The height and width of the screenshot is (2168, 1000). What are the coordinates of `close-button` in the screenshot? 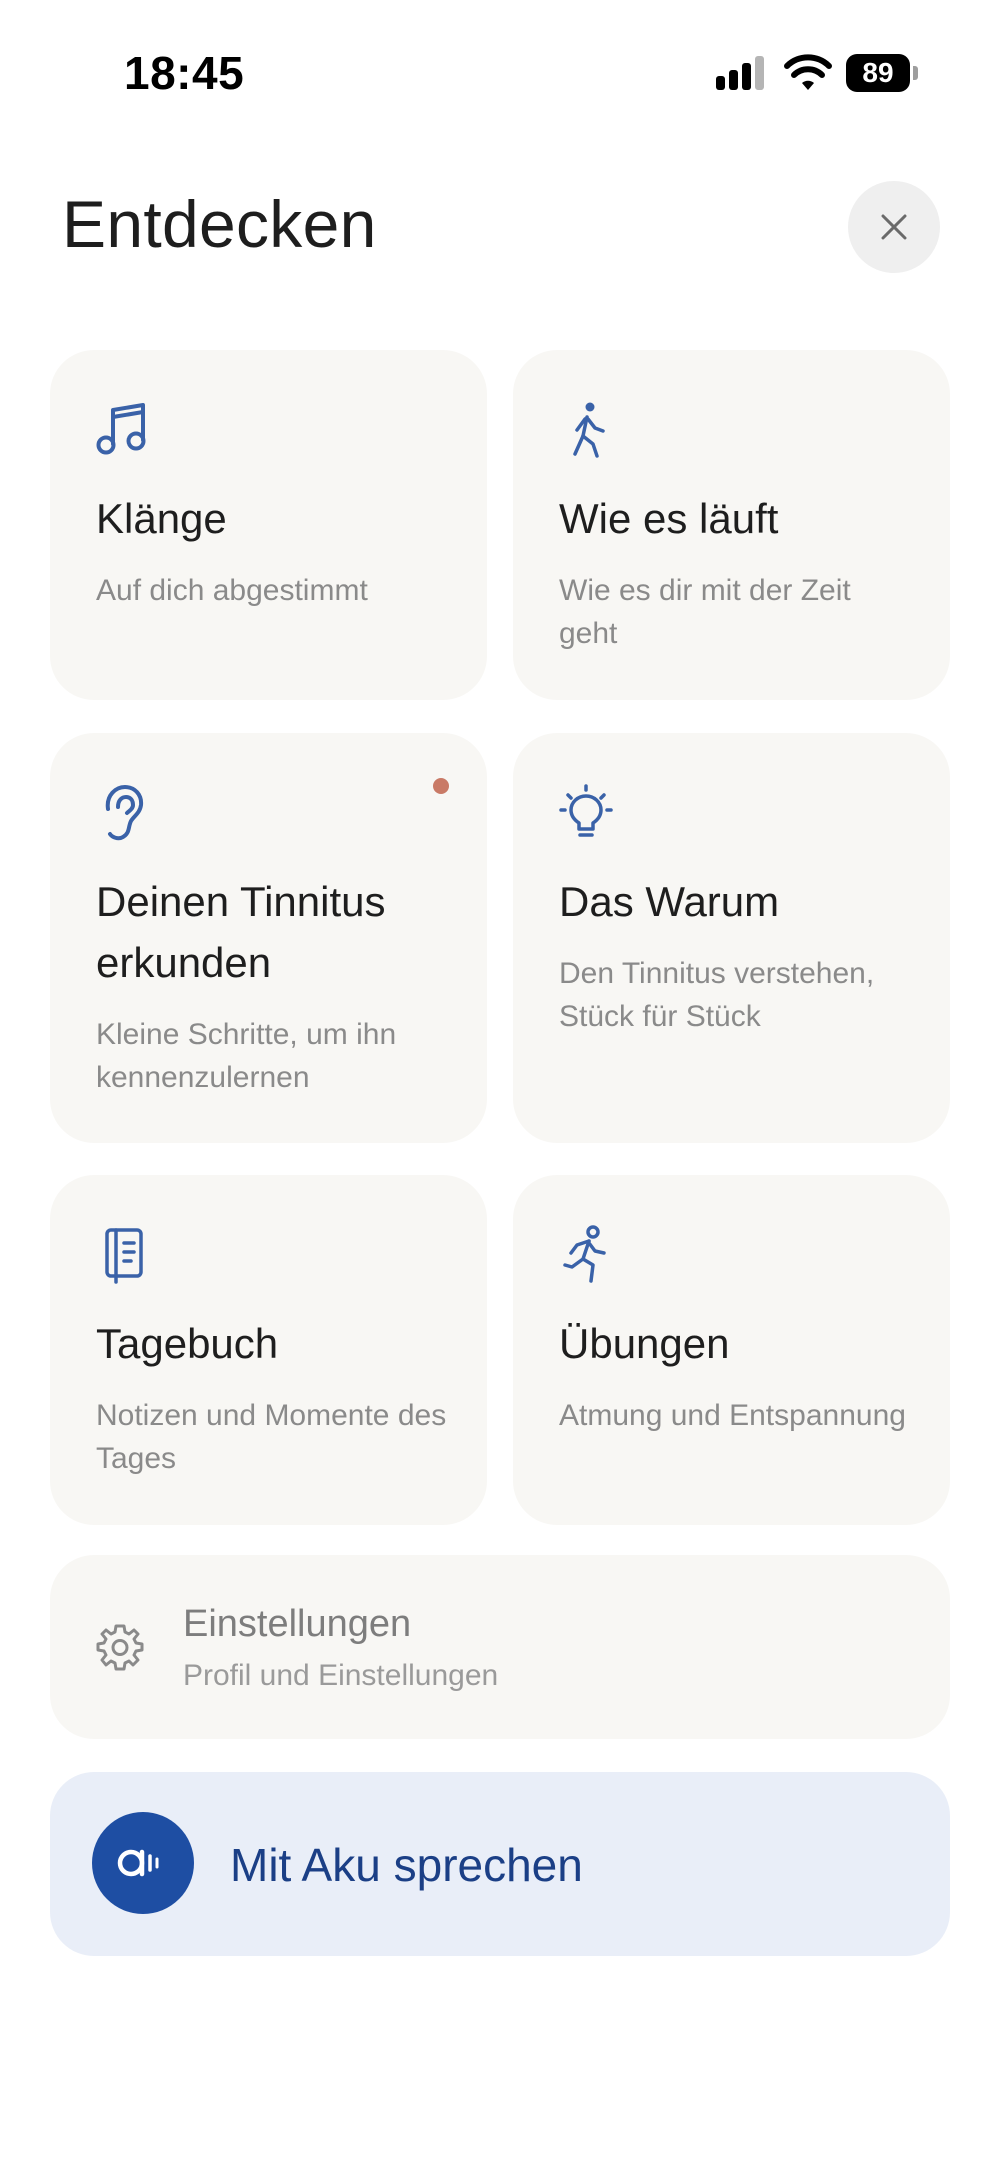 It's located at (894, 227).